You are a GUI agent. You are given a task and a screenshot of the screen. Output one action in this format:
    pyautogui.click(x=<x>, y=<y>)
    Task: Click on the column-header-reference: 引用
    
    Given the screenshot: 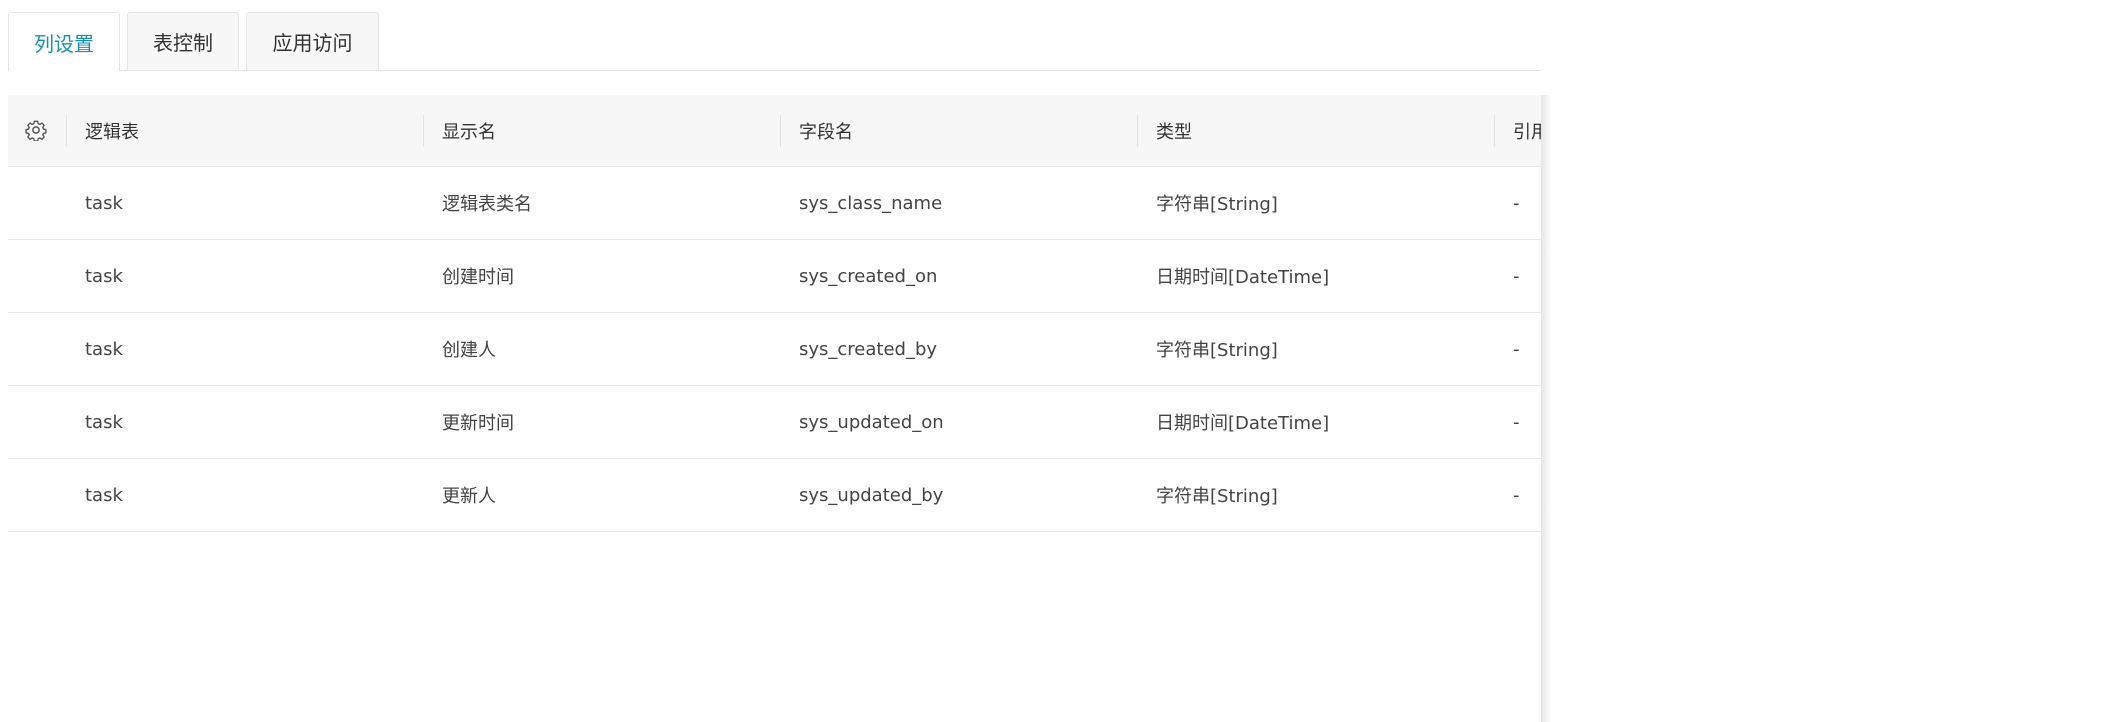 What is the action you would take?
    pyautogui.click(x=1518, y=130)
    